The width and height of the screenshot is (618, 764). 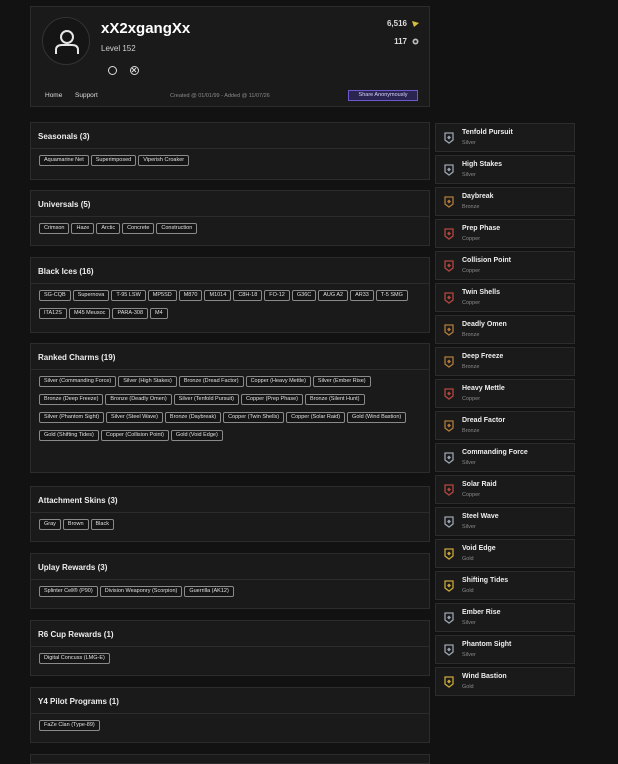 I want to click on item-chip: T-95 LSW, so click(x=128, y=295).